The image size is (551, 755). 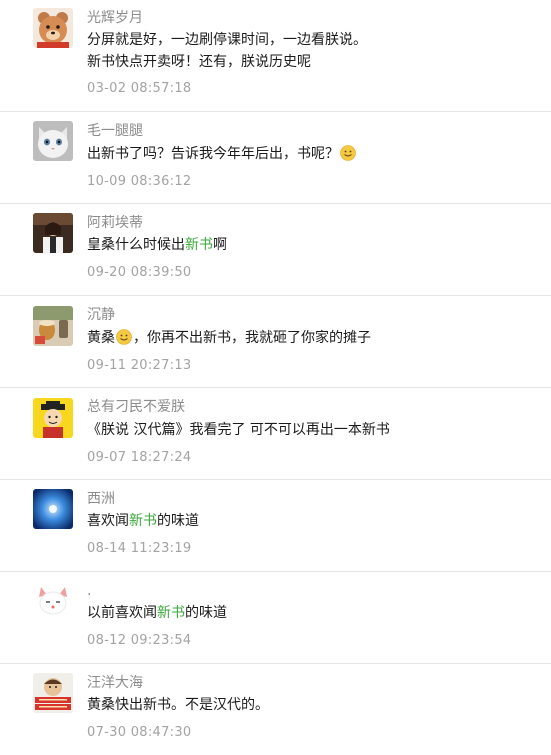 I want to click on comment-text: 出新书了吗？告诉我今年年后出，书呢？, so click(x=222, y=154).